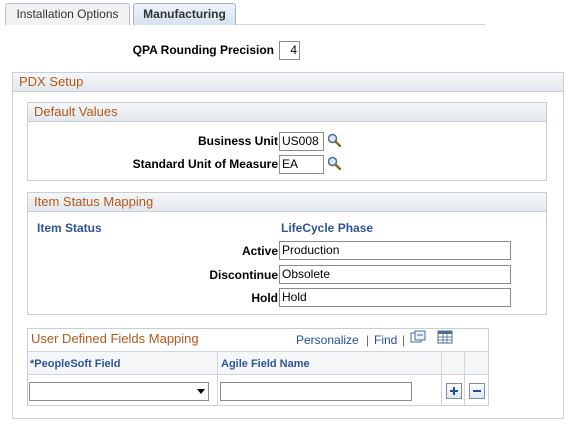 The image size is (583, 426). I want to click on item-status-hold-field: Hold, so click(395, 297).